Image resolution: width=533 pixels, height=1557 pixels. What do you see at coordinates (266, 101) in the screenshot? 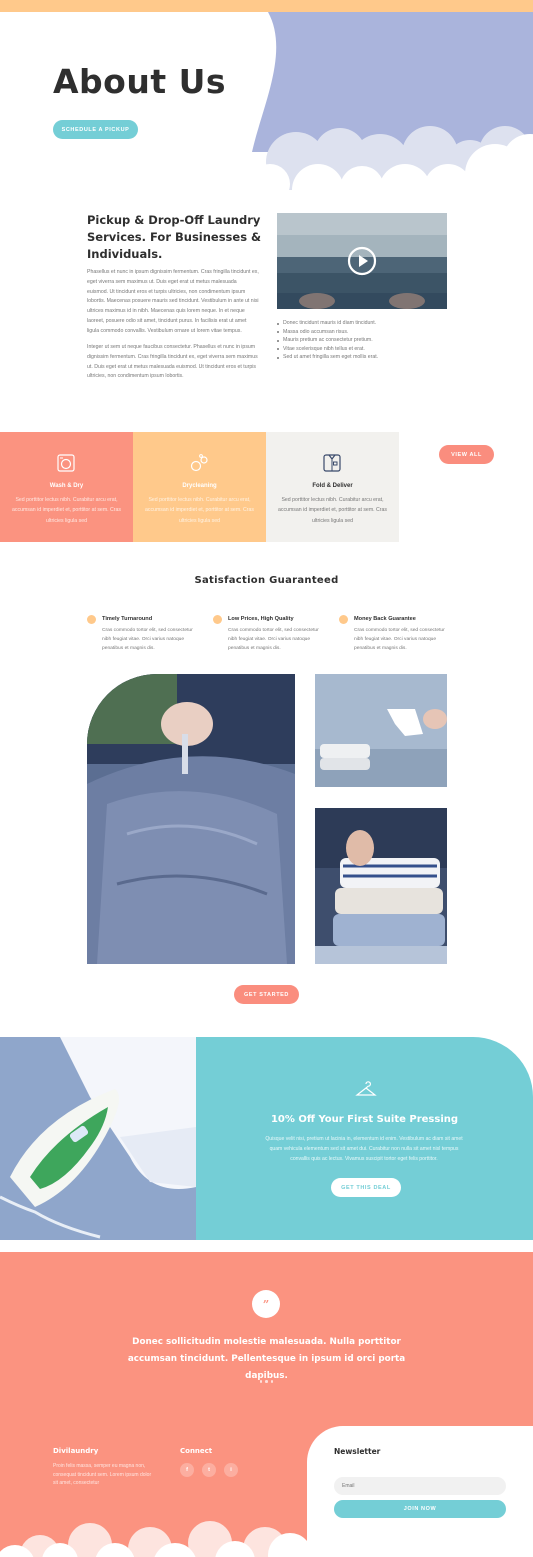
I see `hero-sky-illustration` at bounding box center [266, 101].